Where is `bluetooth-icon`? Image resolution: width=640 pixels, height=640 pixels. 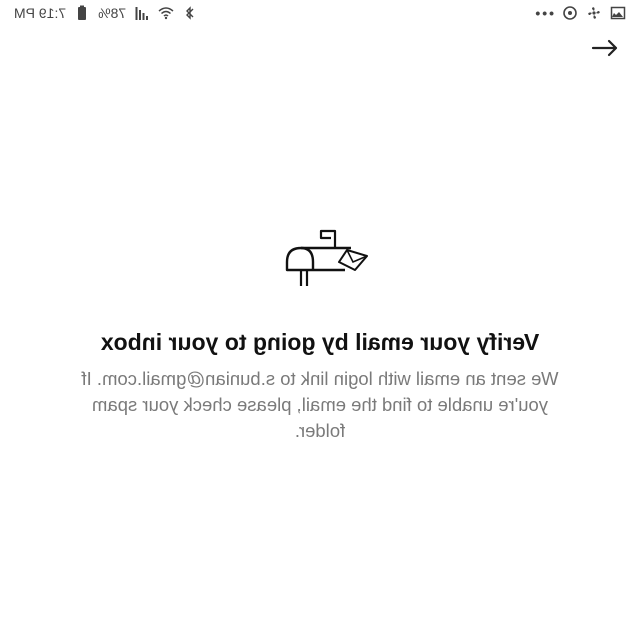 bluetooth-icon is located at coordinates (190, 13).